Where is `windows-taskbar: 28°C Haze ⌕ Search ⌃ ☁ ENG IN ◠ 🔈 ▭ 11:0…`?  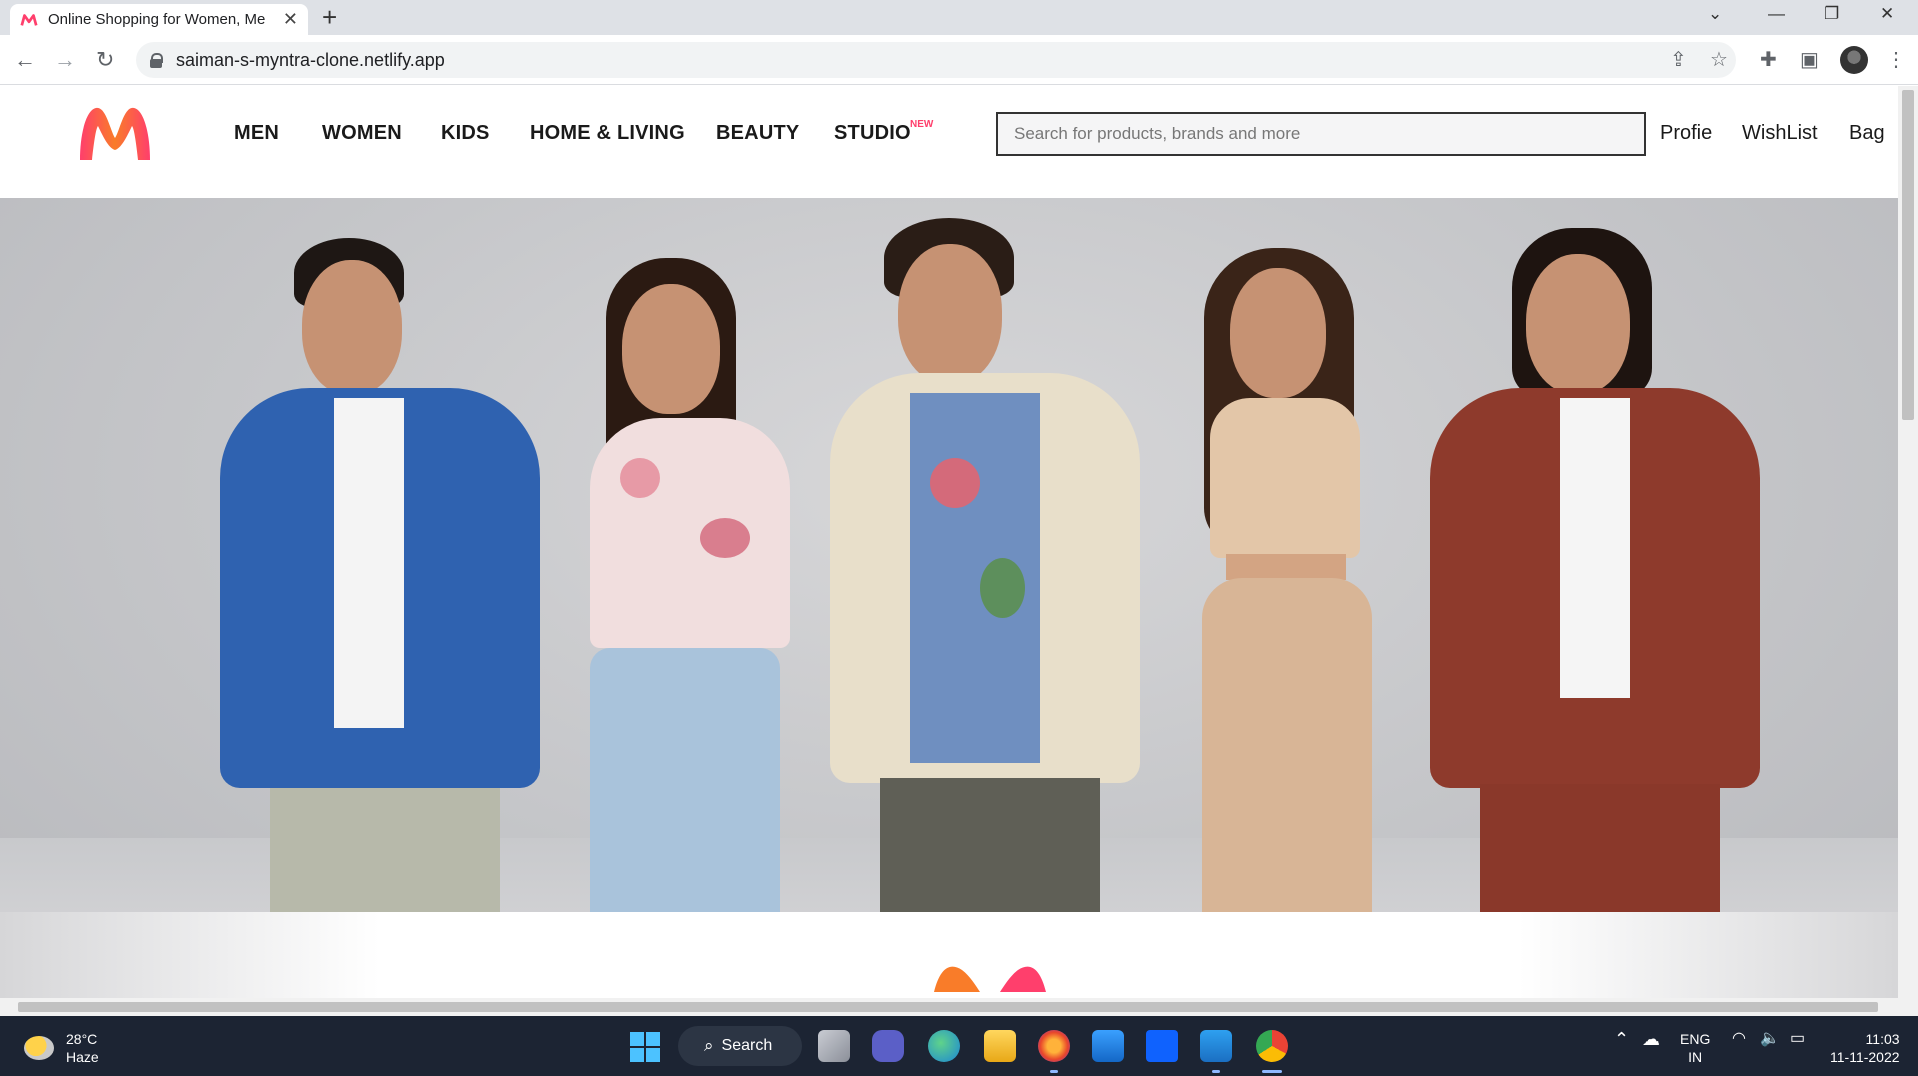
windows-taskbar: 28°C Haze ⌕ Search ⌃ ☁ ENG IN ◠ 🔈 ▭ 11:0… is located at coordinates (959, 1046).